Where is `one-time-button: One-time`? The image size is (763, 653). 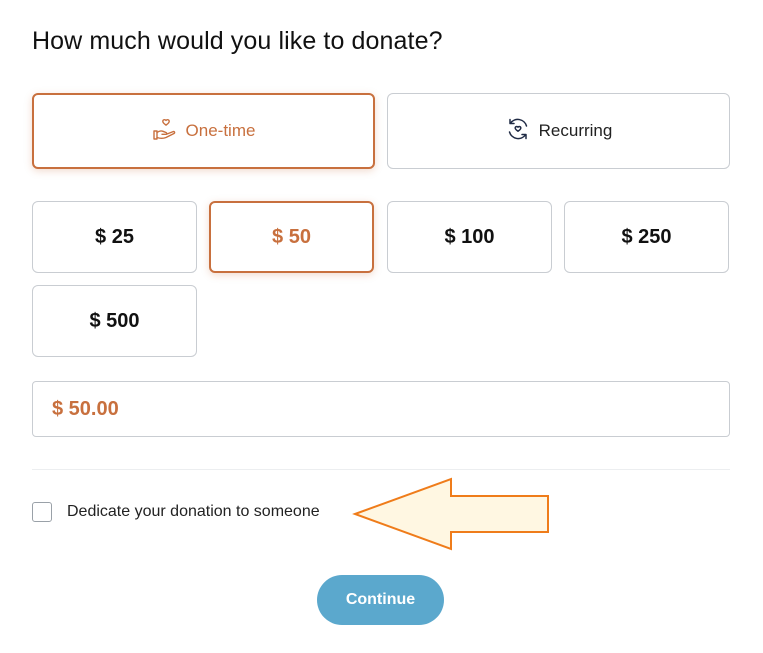 one-time-button: One-time is located at coordinates (203, 131).